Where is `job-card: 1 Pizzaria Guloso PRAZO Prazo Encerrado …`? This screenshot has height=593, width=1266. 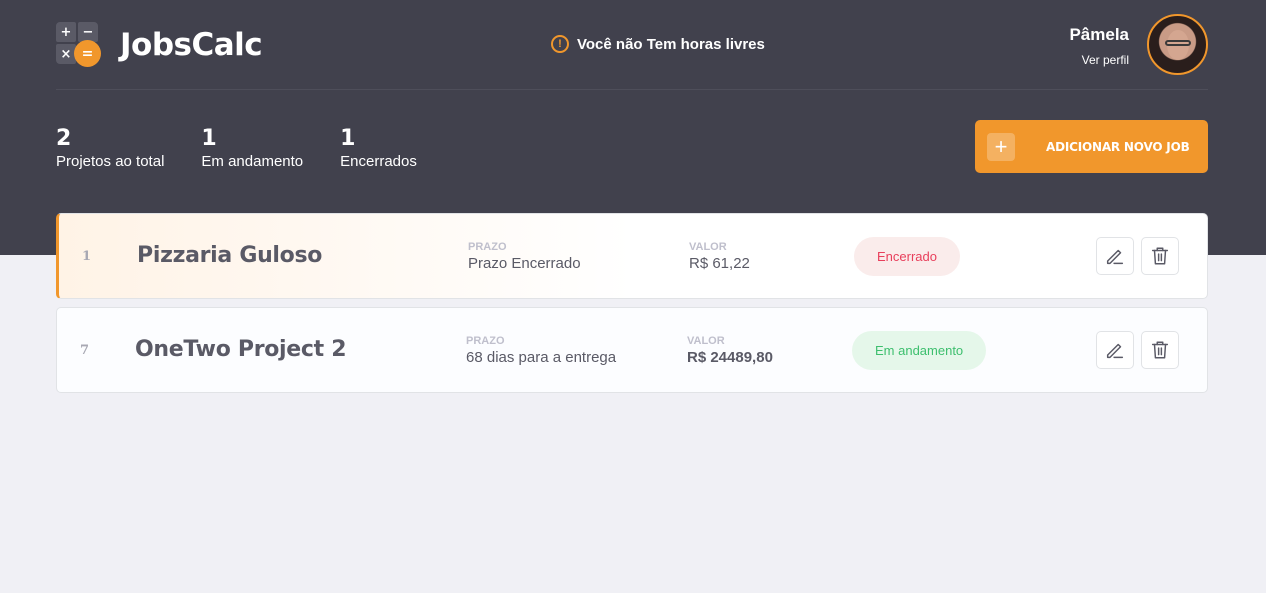
job-card: 1 Pizzaria Guloso PRAZO Prazo Encerrado … is located at coordinates (632, 256).